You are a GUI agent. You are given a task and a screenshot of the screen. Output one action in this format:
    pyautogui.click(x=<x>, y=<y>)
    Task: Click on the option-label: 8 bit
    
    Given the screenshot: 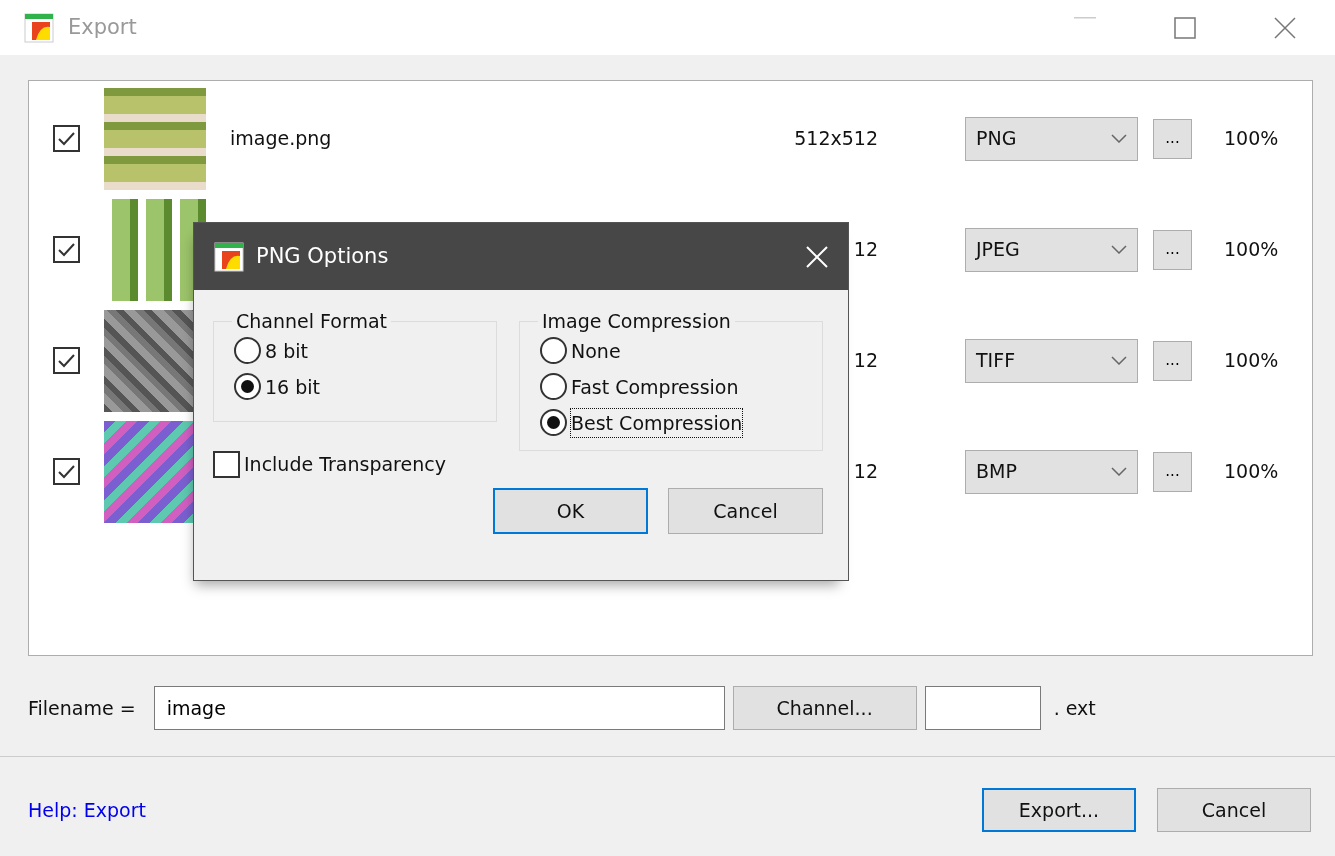 What is the action you would take?
    pyautogui.click(x=286, y=351)
    